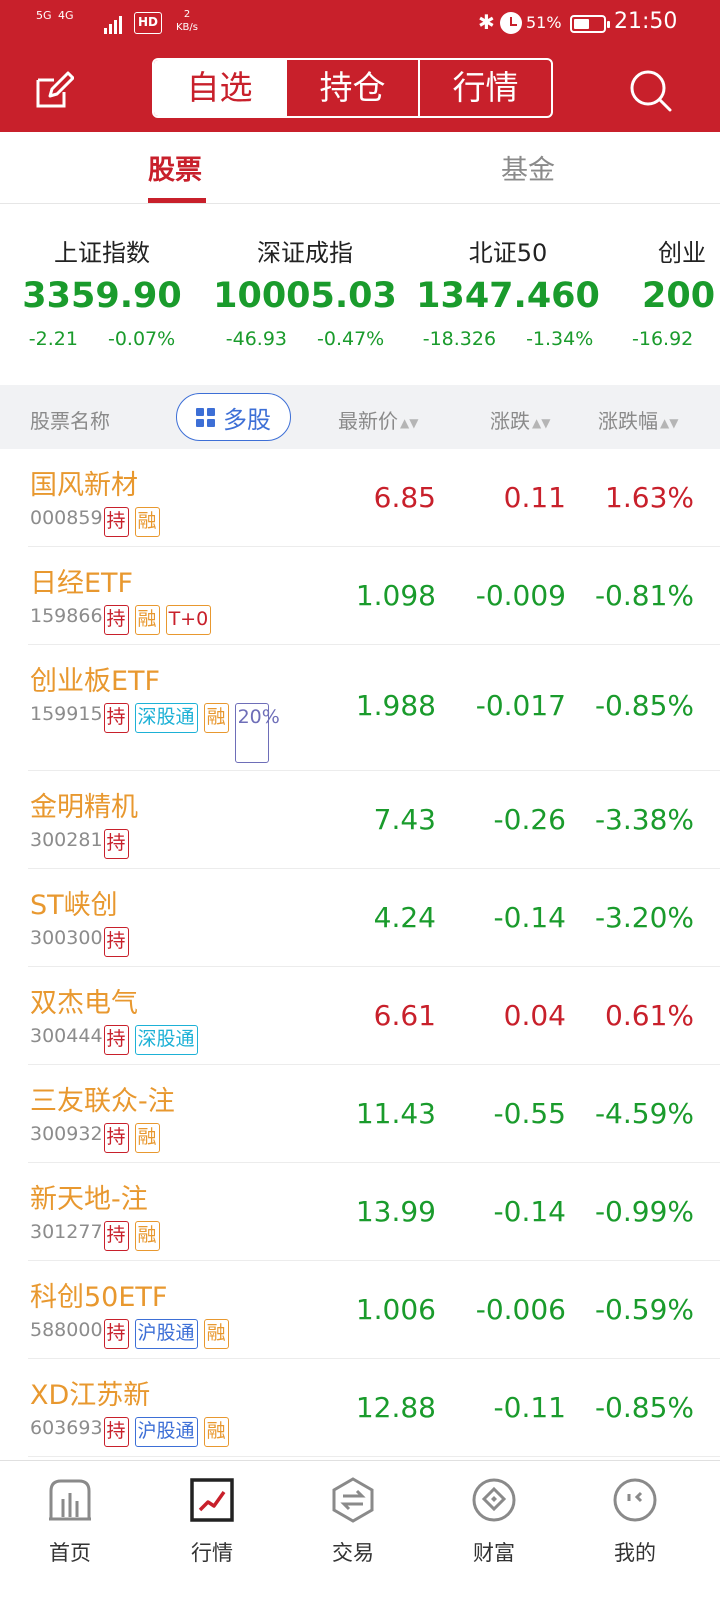 The height and width of the screenshot is (1600, 720). I want to click on column-price: 最新价, so click(368, 421).